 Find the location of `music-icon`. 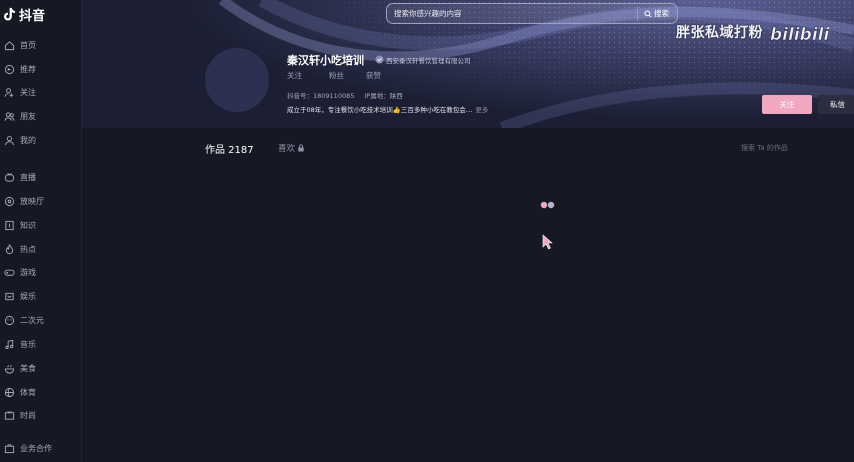

music-icon is located at coordinates (9, 344).